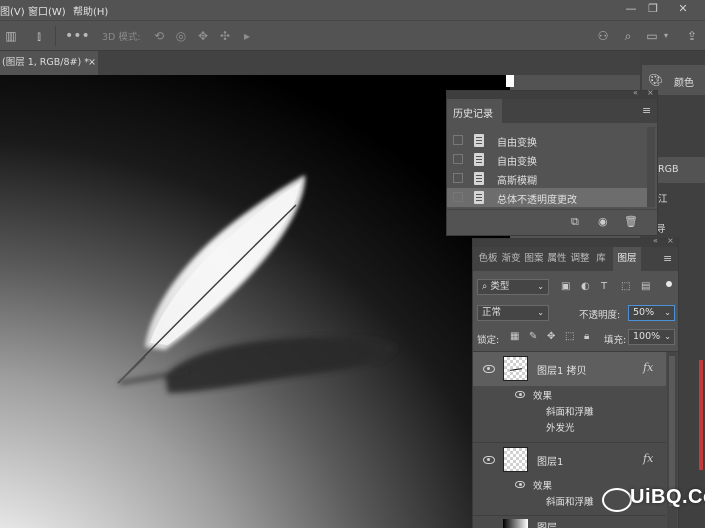 Image resolution: width=705 pixels, height=528 pixels. Describe the element at coordinates (552, 111) in the screenshot. I see `history-tab-strip: 历史记录 ≡` at that location.